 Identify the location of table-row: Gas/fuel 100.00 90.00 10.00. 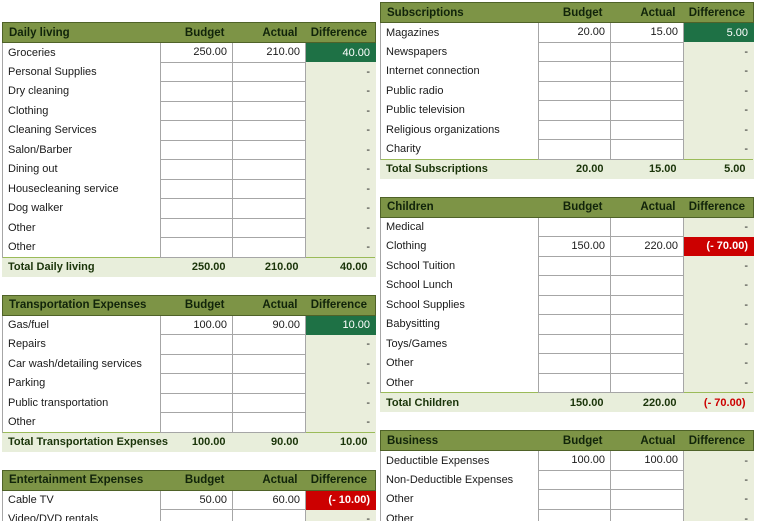
(189, 324).